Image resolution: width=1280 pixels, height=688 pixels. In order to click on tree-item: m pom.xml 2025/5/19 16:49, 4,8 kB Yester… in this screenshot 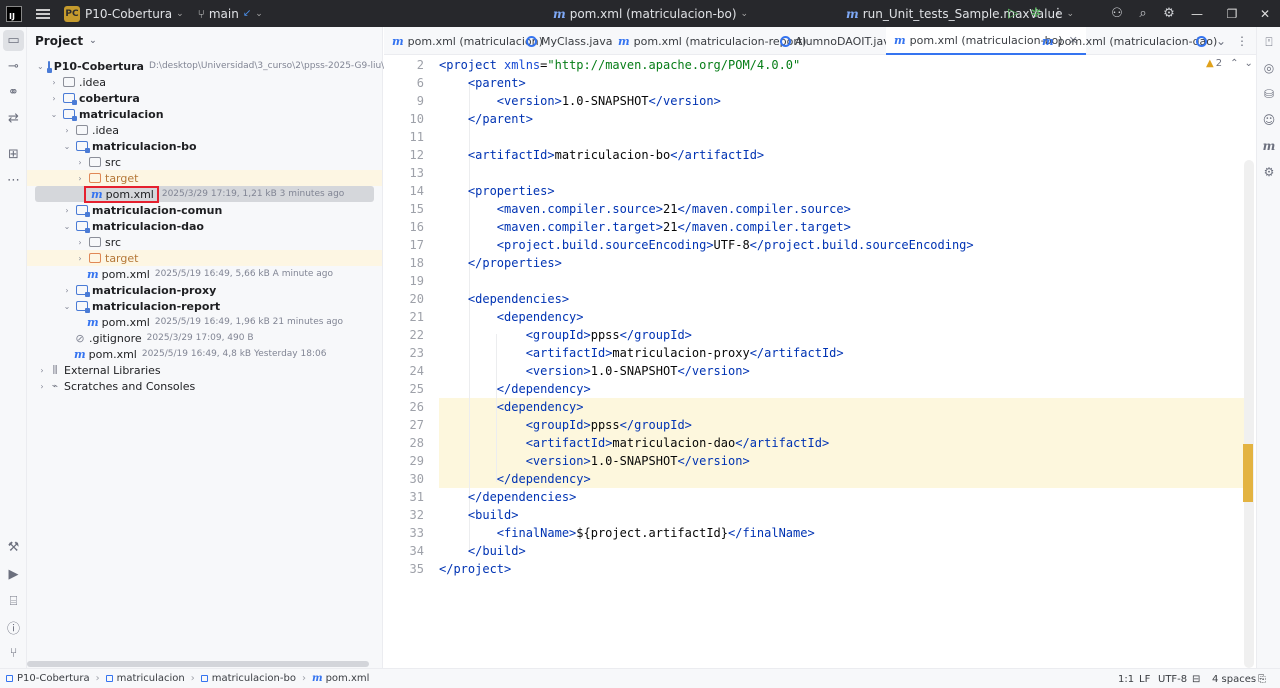, I will do `click(204, 354)`.